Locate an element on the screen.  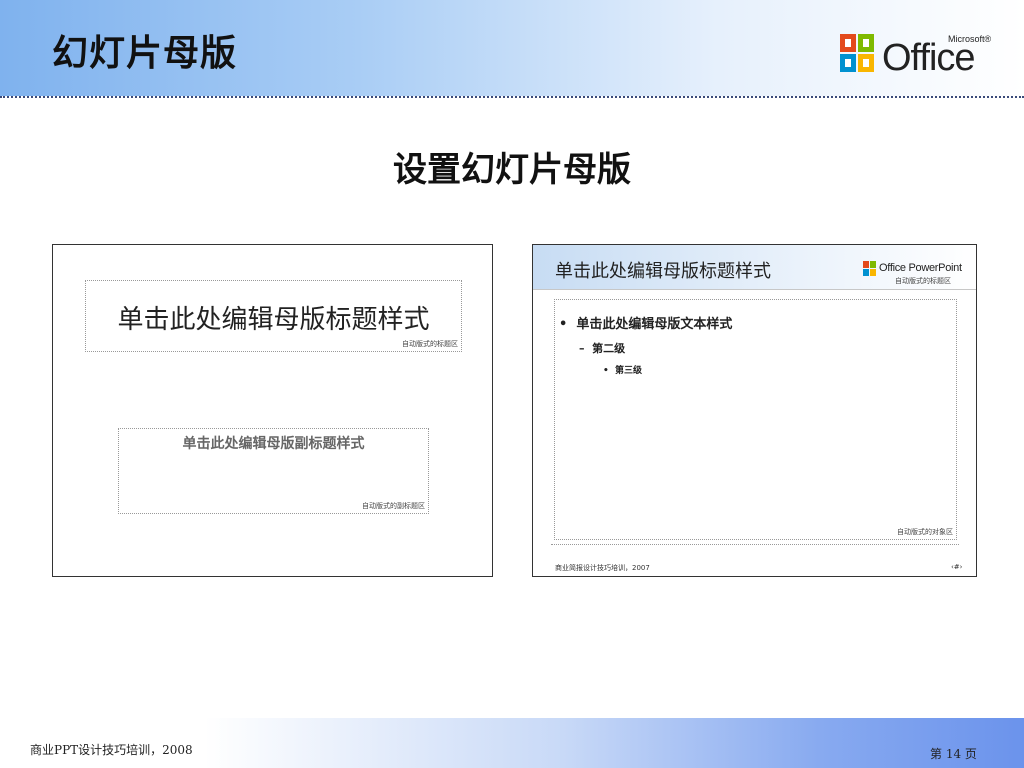
bullet-level-3: • 第三级 is located at coordinates (622, 369).